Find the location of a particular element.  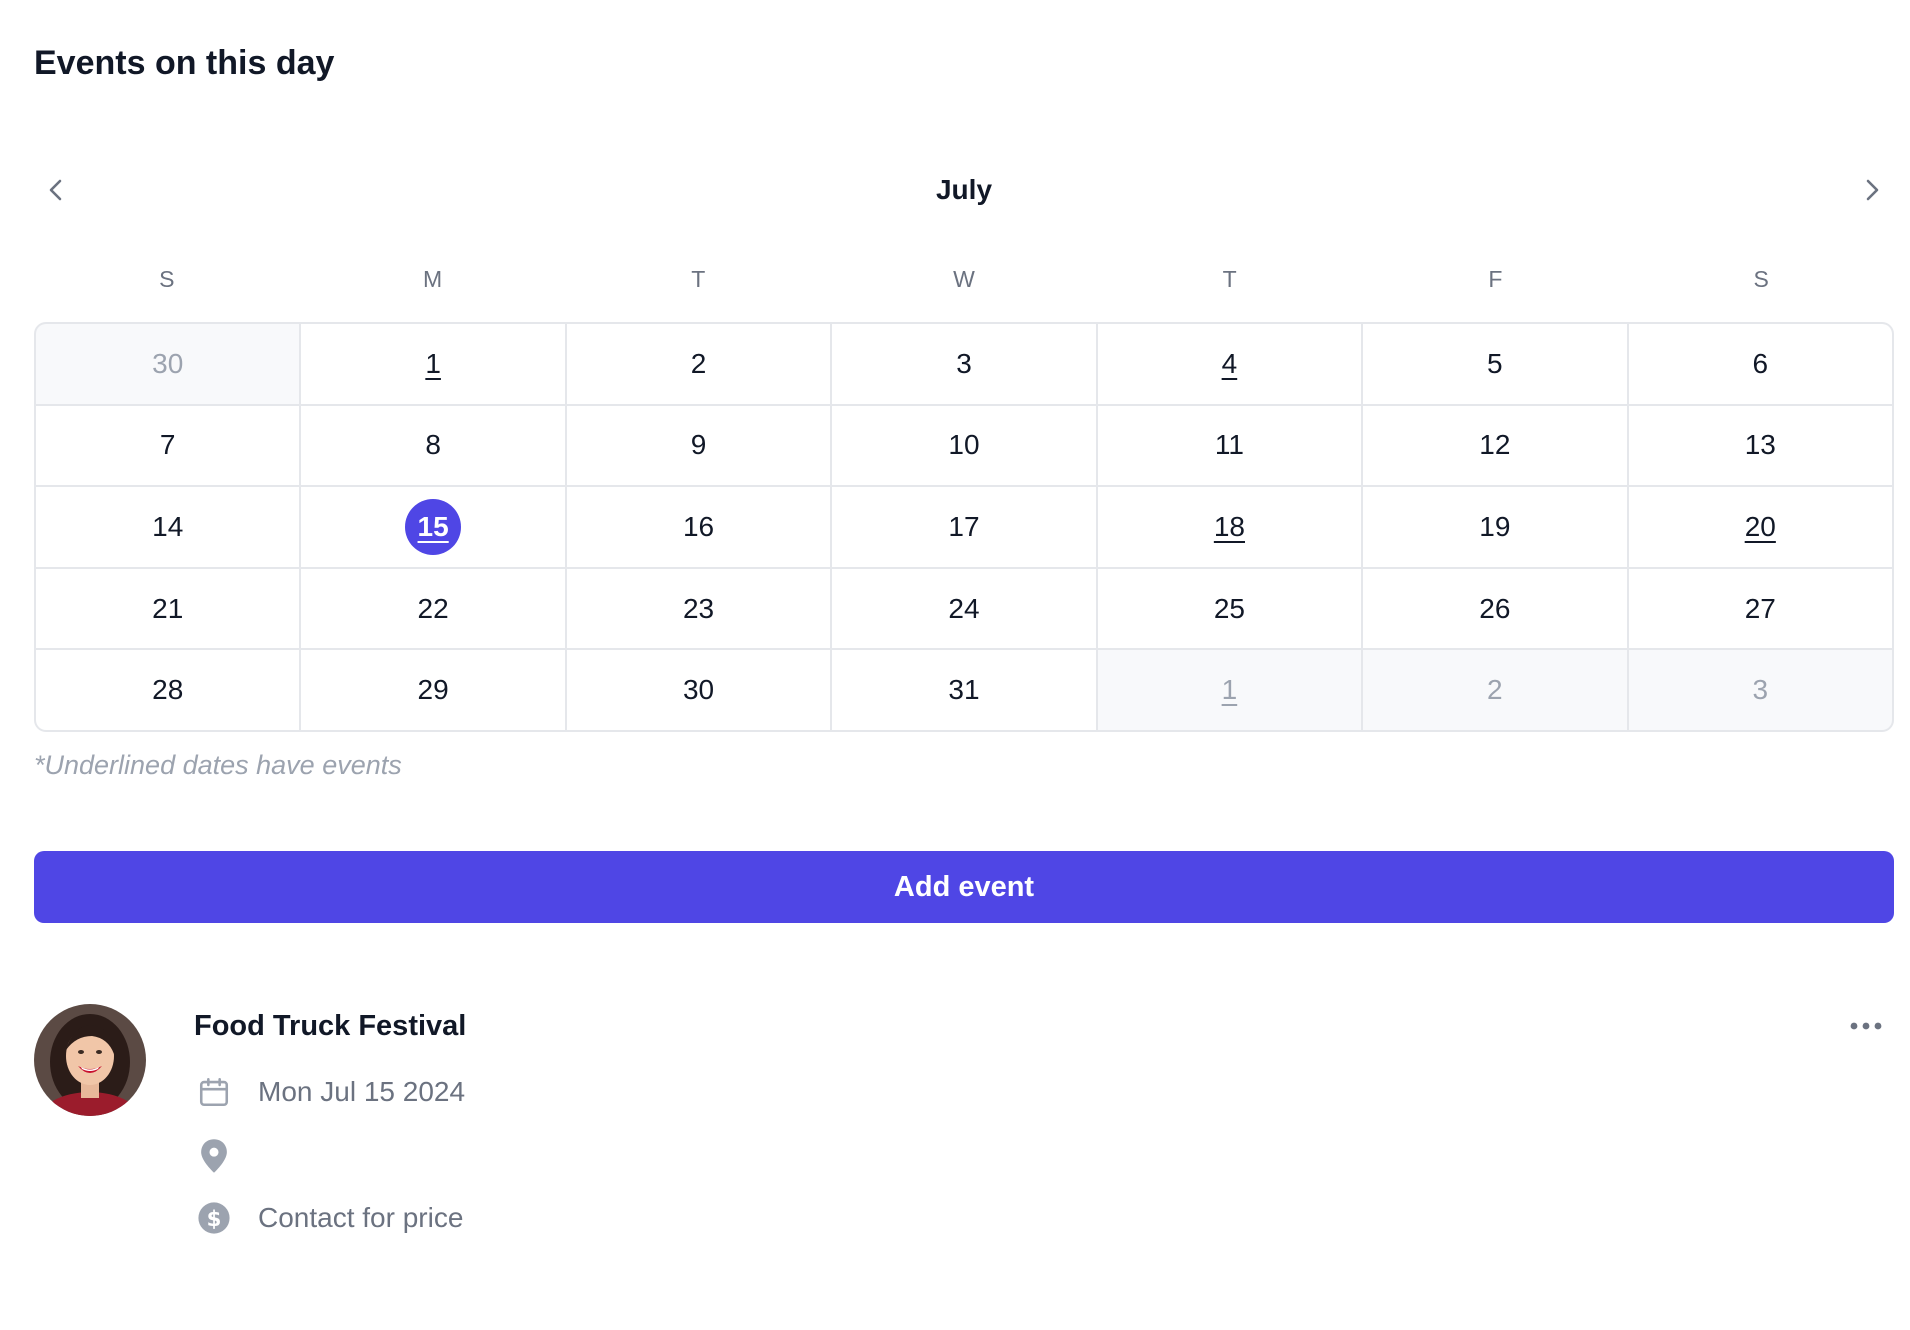

next-month-button is located at coordinates (1872, 190).